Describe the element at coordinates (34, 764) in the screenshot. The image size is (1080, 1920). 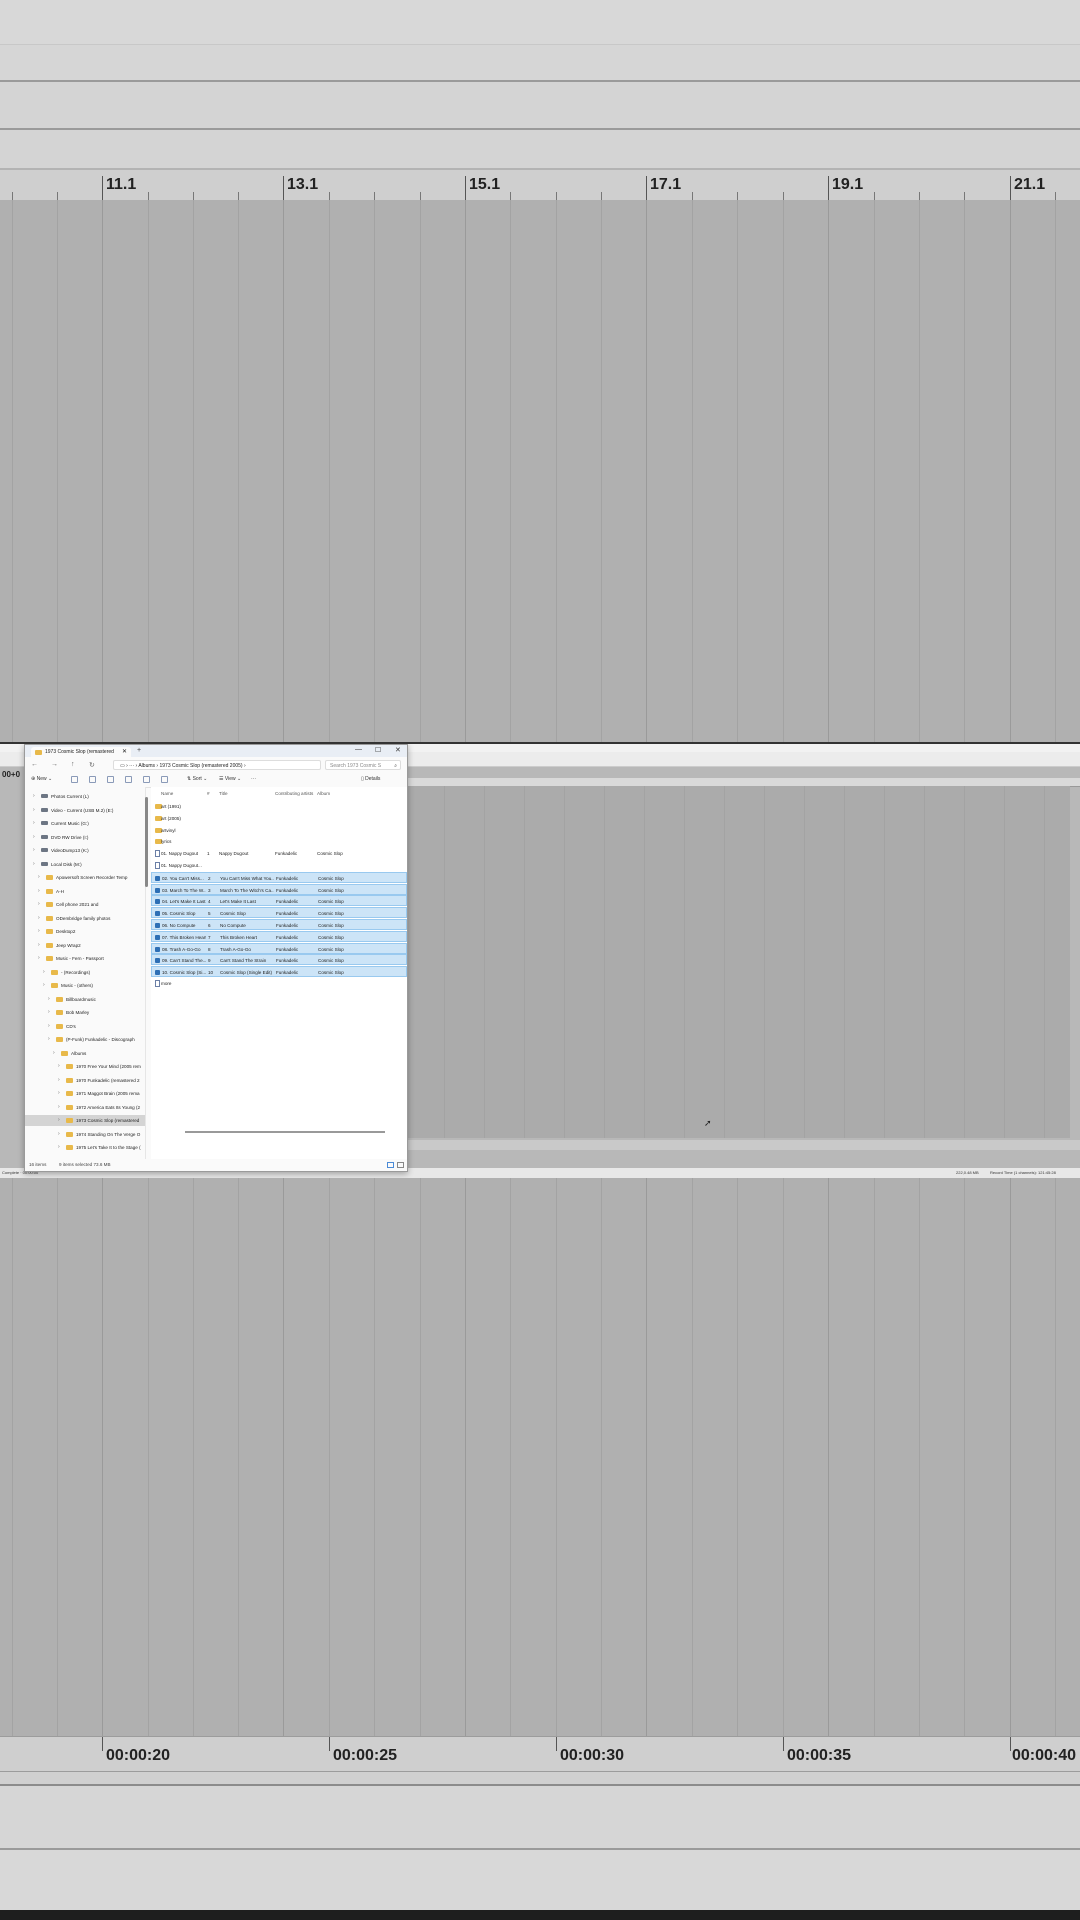
I see `back-arrow-icon: ←` at that location.